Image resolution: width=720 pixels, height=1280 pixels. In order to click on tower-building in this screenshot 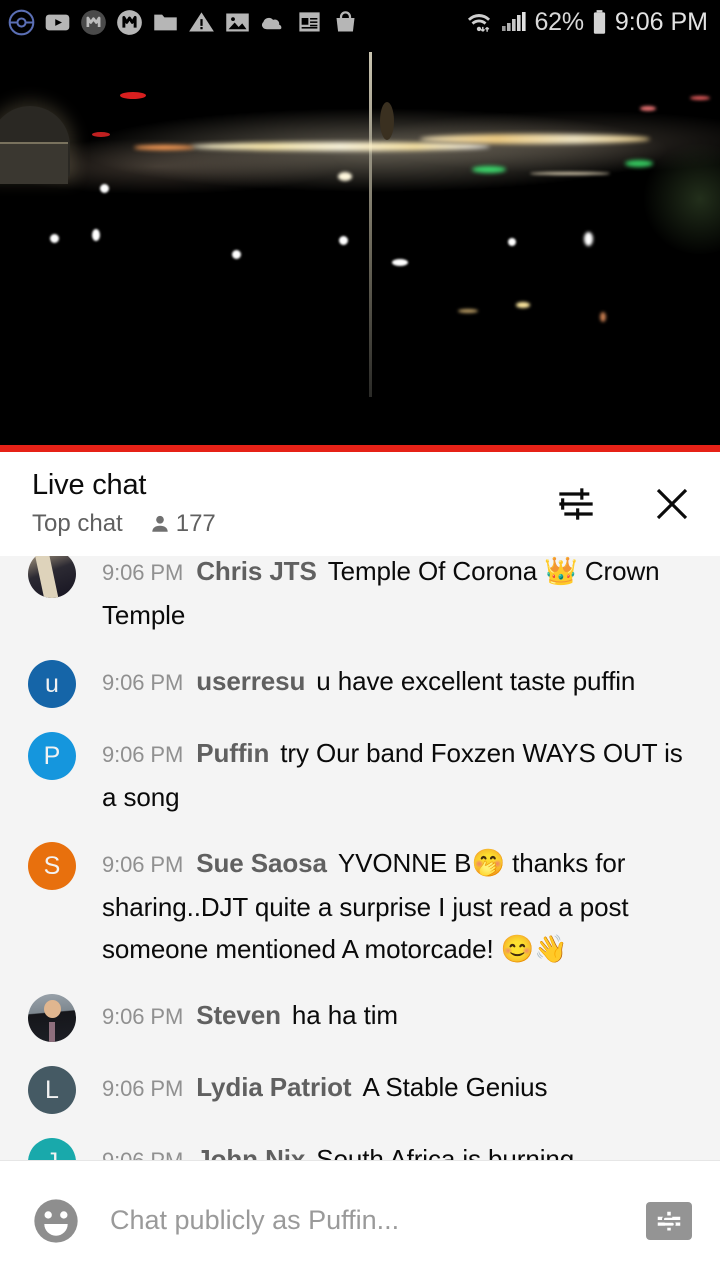, I will do `click(387, 121)`.